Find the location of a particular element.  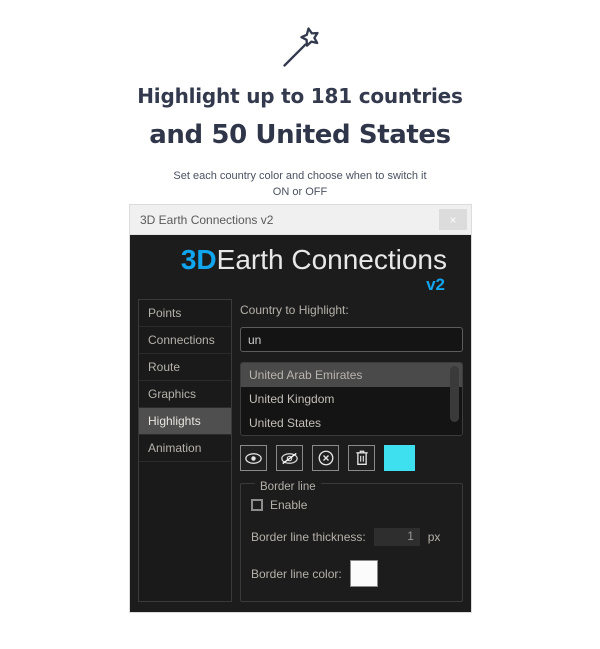

delete-highlight-button is located at coordinates (361, 458).